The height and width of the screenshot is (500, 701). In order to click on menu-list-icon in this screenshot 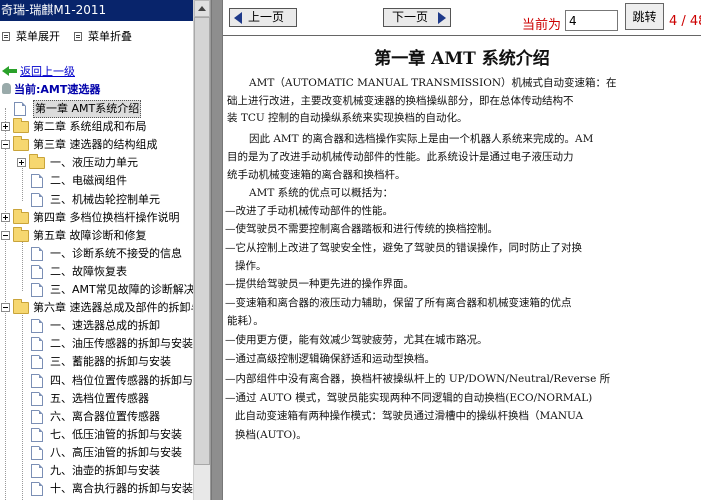, I will do `click(78, 36)`.